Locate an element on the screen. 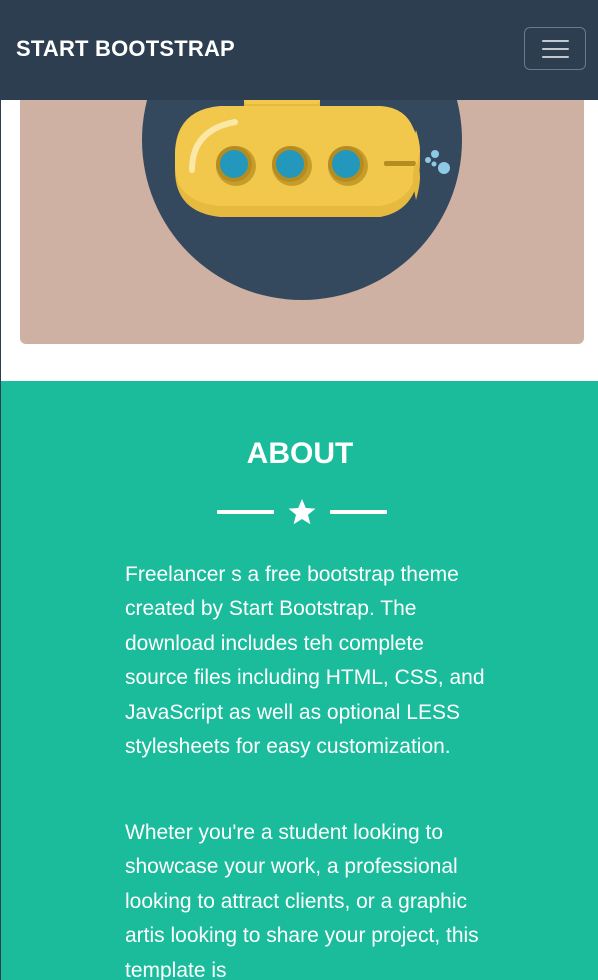  about-title: ABOUT is located at coordinates (300, 453).